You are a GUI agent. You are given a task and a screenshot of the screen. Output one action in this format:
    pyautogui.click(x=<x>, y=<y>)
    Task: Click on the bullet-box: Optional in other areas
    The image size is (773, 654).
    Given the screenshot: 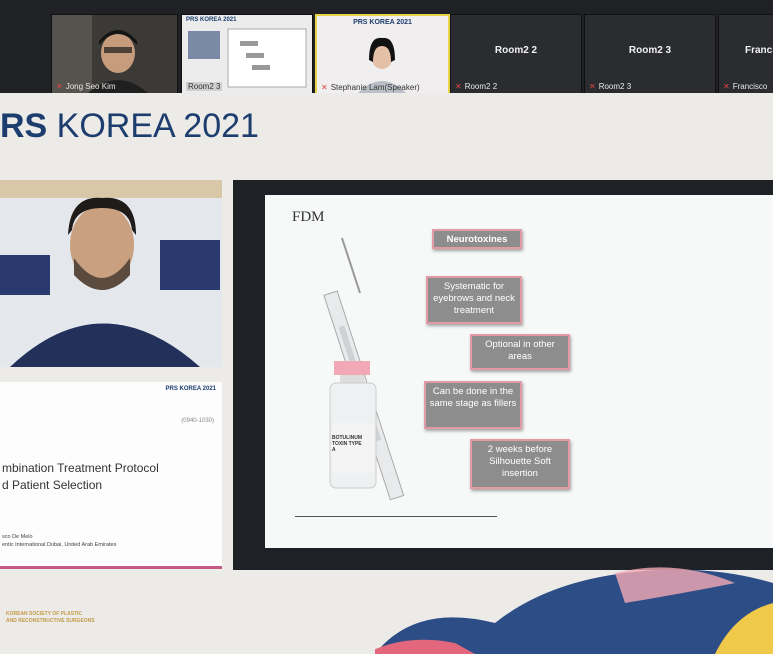 What is the action you would take?
    pyautogui.click(x=520, y=352)
    